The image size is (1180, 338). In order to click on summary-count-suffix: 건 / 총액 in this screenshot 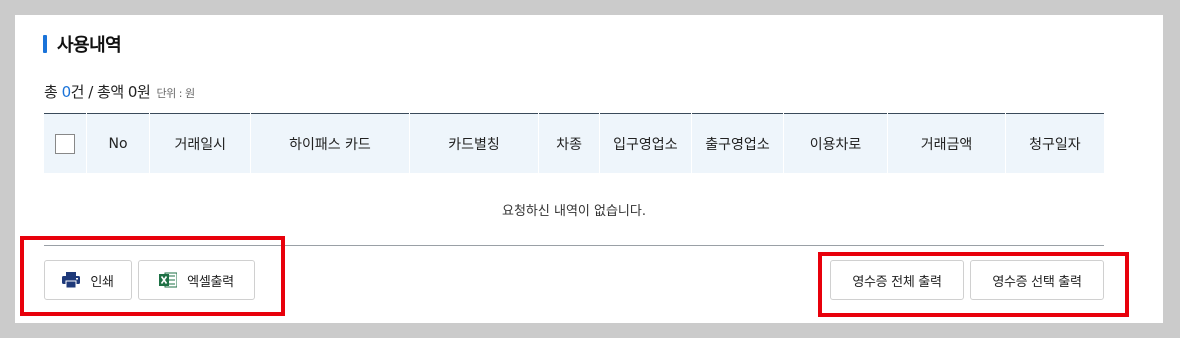, I will do `click(99, 92)`.